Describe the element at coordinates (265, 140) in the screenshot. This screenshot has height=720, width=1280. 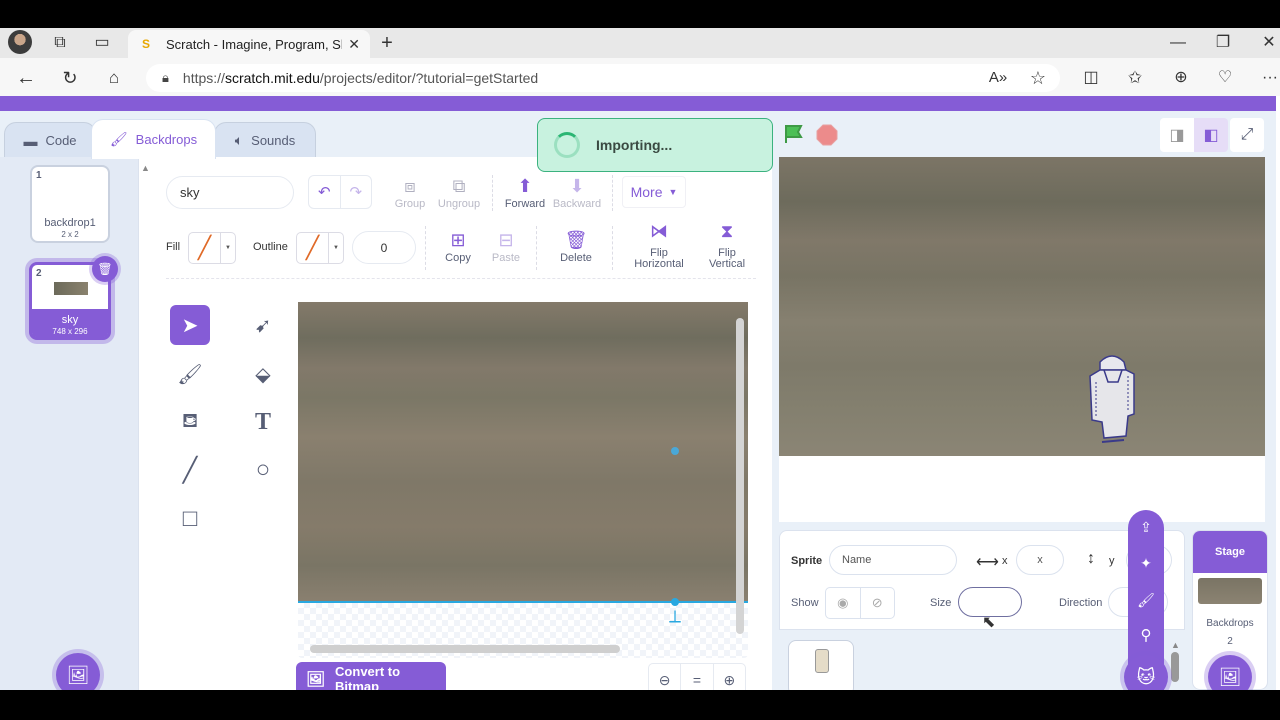
I see `tab-sounds: 🔈︎ Sounds` at that location.